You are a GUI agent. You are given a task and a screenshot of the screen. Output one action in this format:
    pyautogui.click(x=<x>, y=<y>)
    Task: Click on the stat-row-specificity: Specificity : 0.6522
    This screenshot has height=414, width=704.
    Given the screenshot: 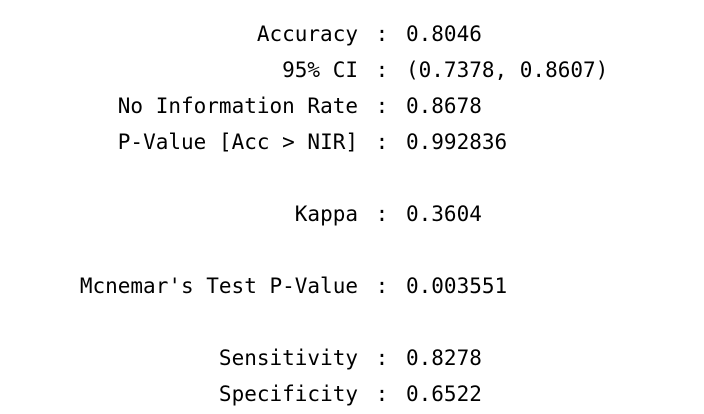 What is the action you would take?
    pyautogui.click(x=352, y=394)
    